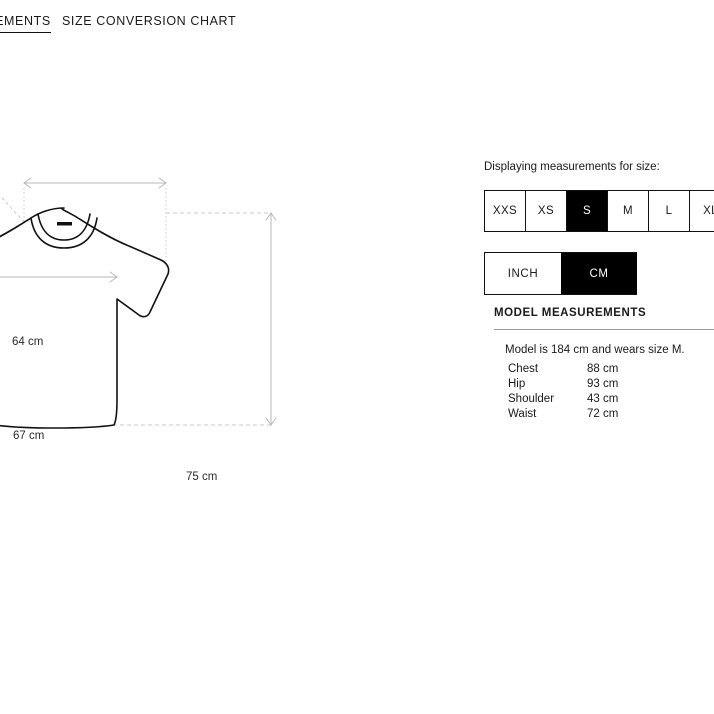  What do you see at coordinates (587, 211) in the screenshot?
I see `size-option-s: S` at bounding box center [587, 211].